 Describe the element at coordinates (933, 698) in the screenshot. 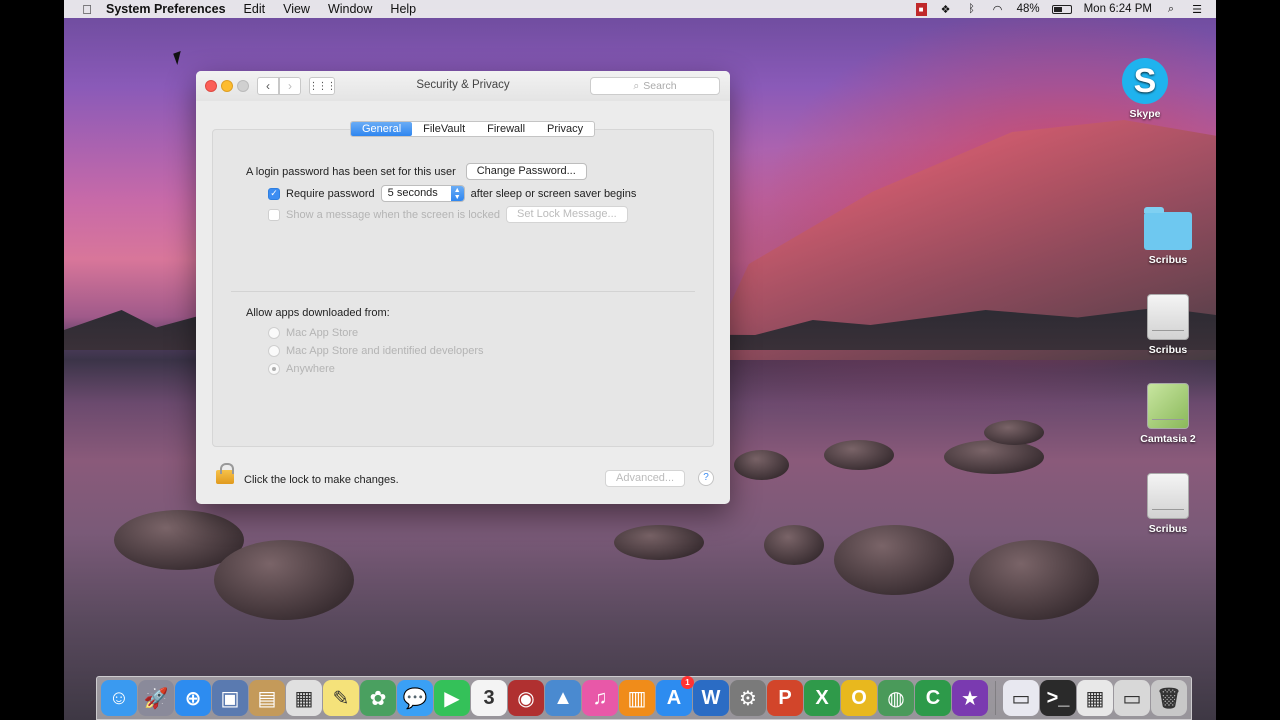

I see `camtasia-icon: C` at that location.